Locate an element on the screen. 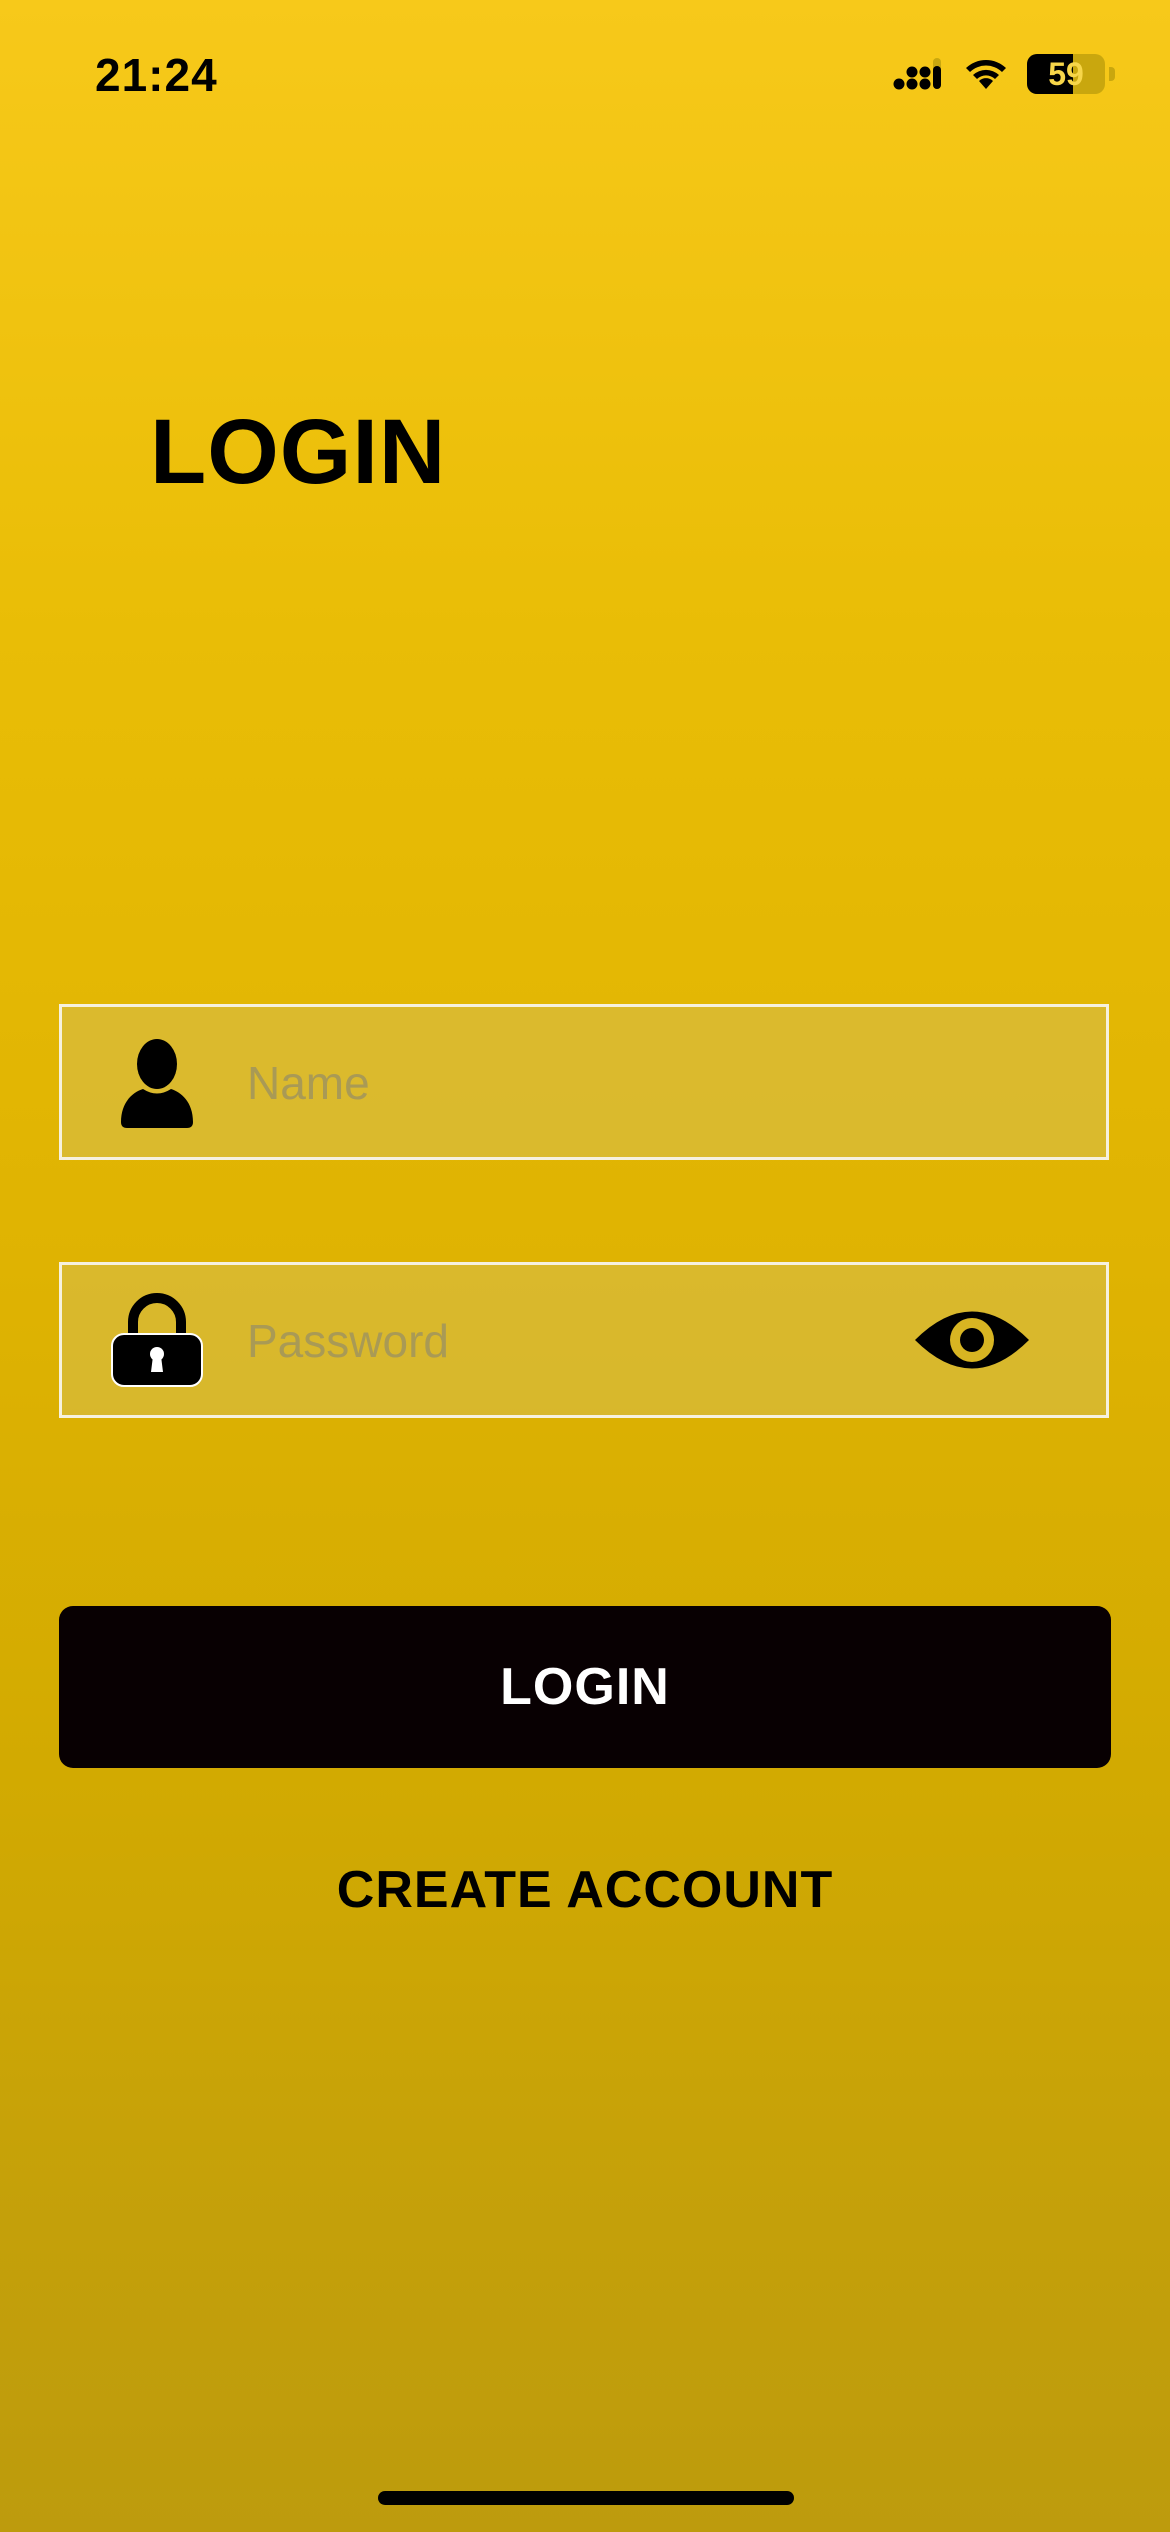 Image resolution: width=1170 pixels, height=2532 pixels. name-input is located at coordinates (597, 1083).